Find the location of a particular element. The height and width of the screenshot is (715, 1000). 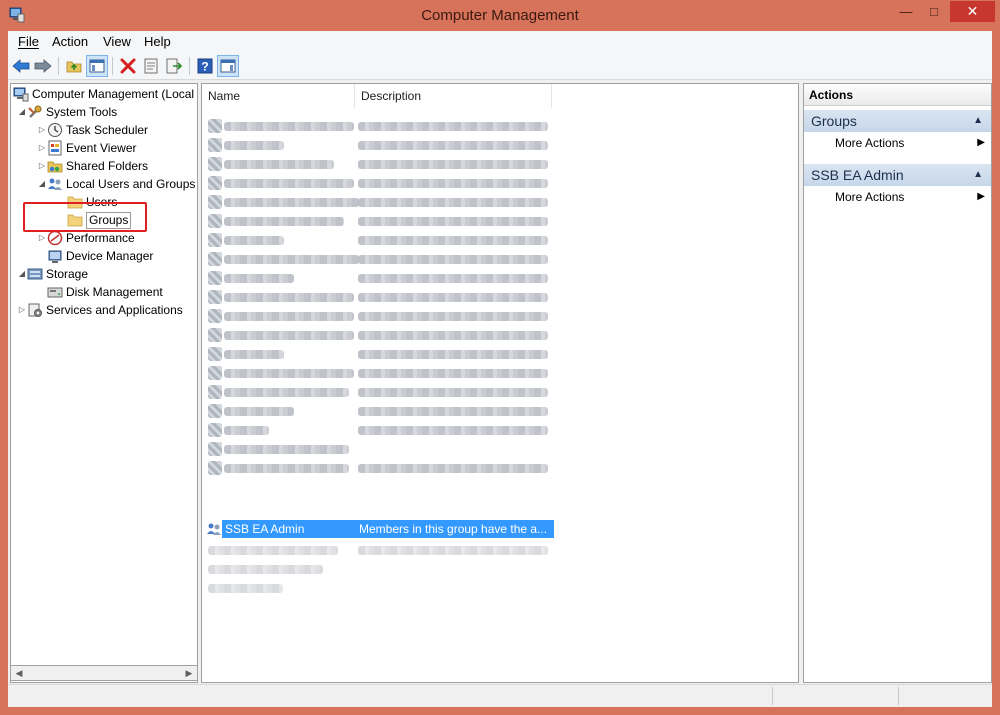

tree-label: Computer Management (Local is located at coordinates (113, 94).